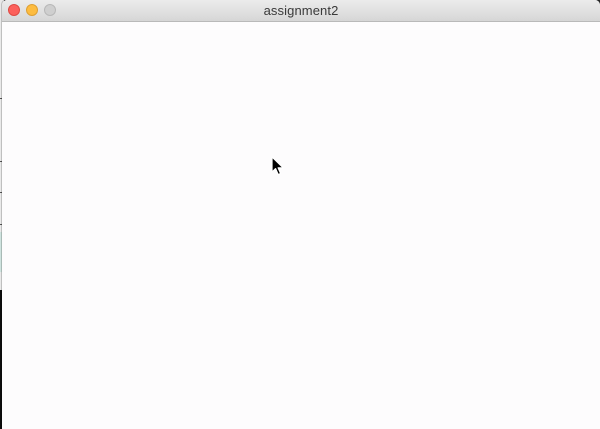 Image resolution: width=600 pixels, height=429 pixels. I want to click on window-controls, so click(32, 10).